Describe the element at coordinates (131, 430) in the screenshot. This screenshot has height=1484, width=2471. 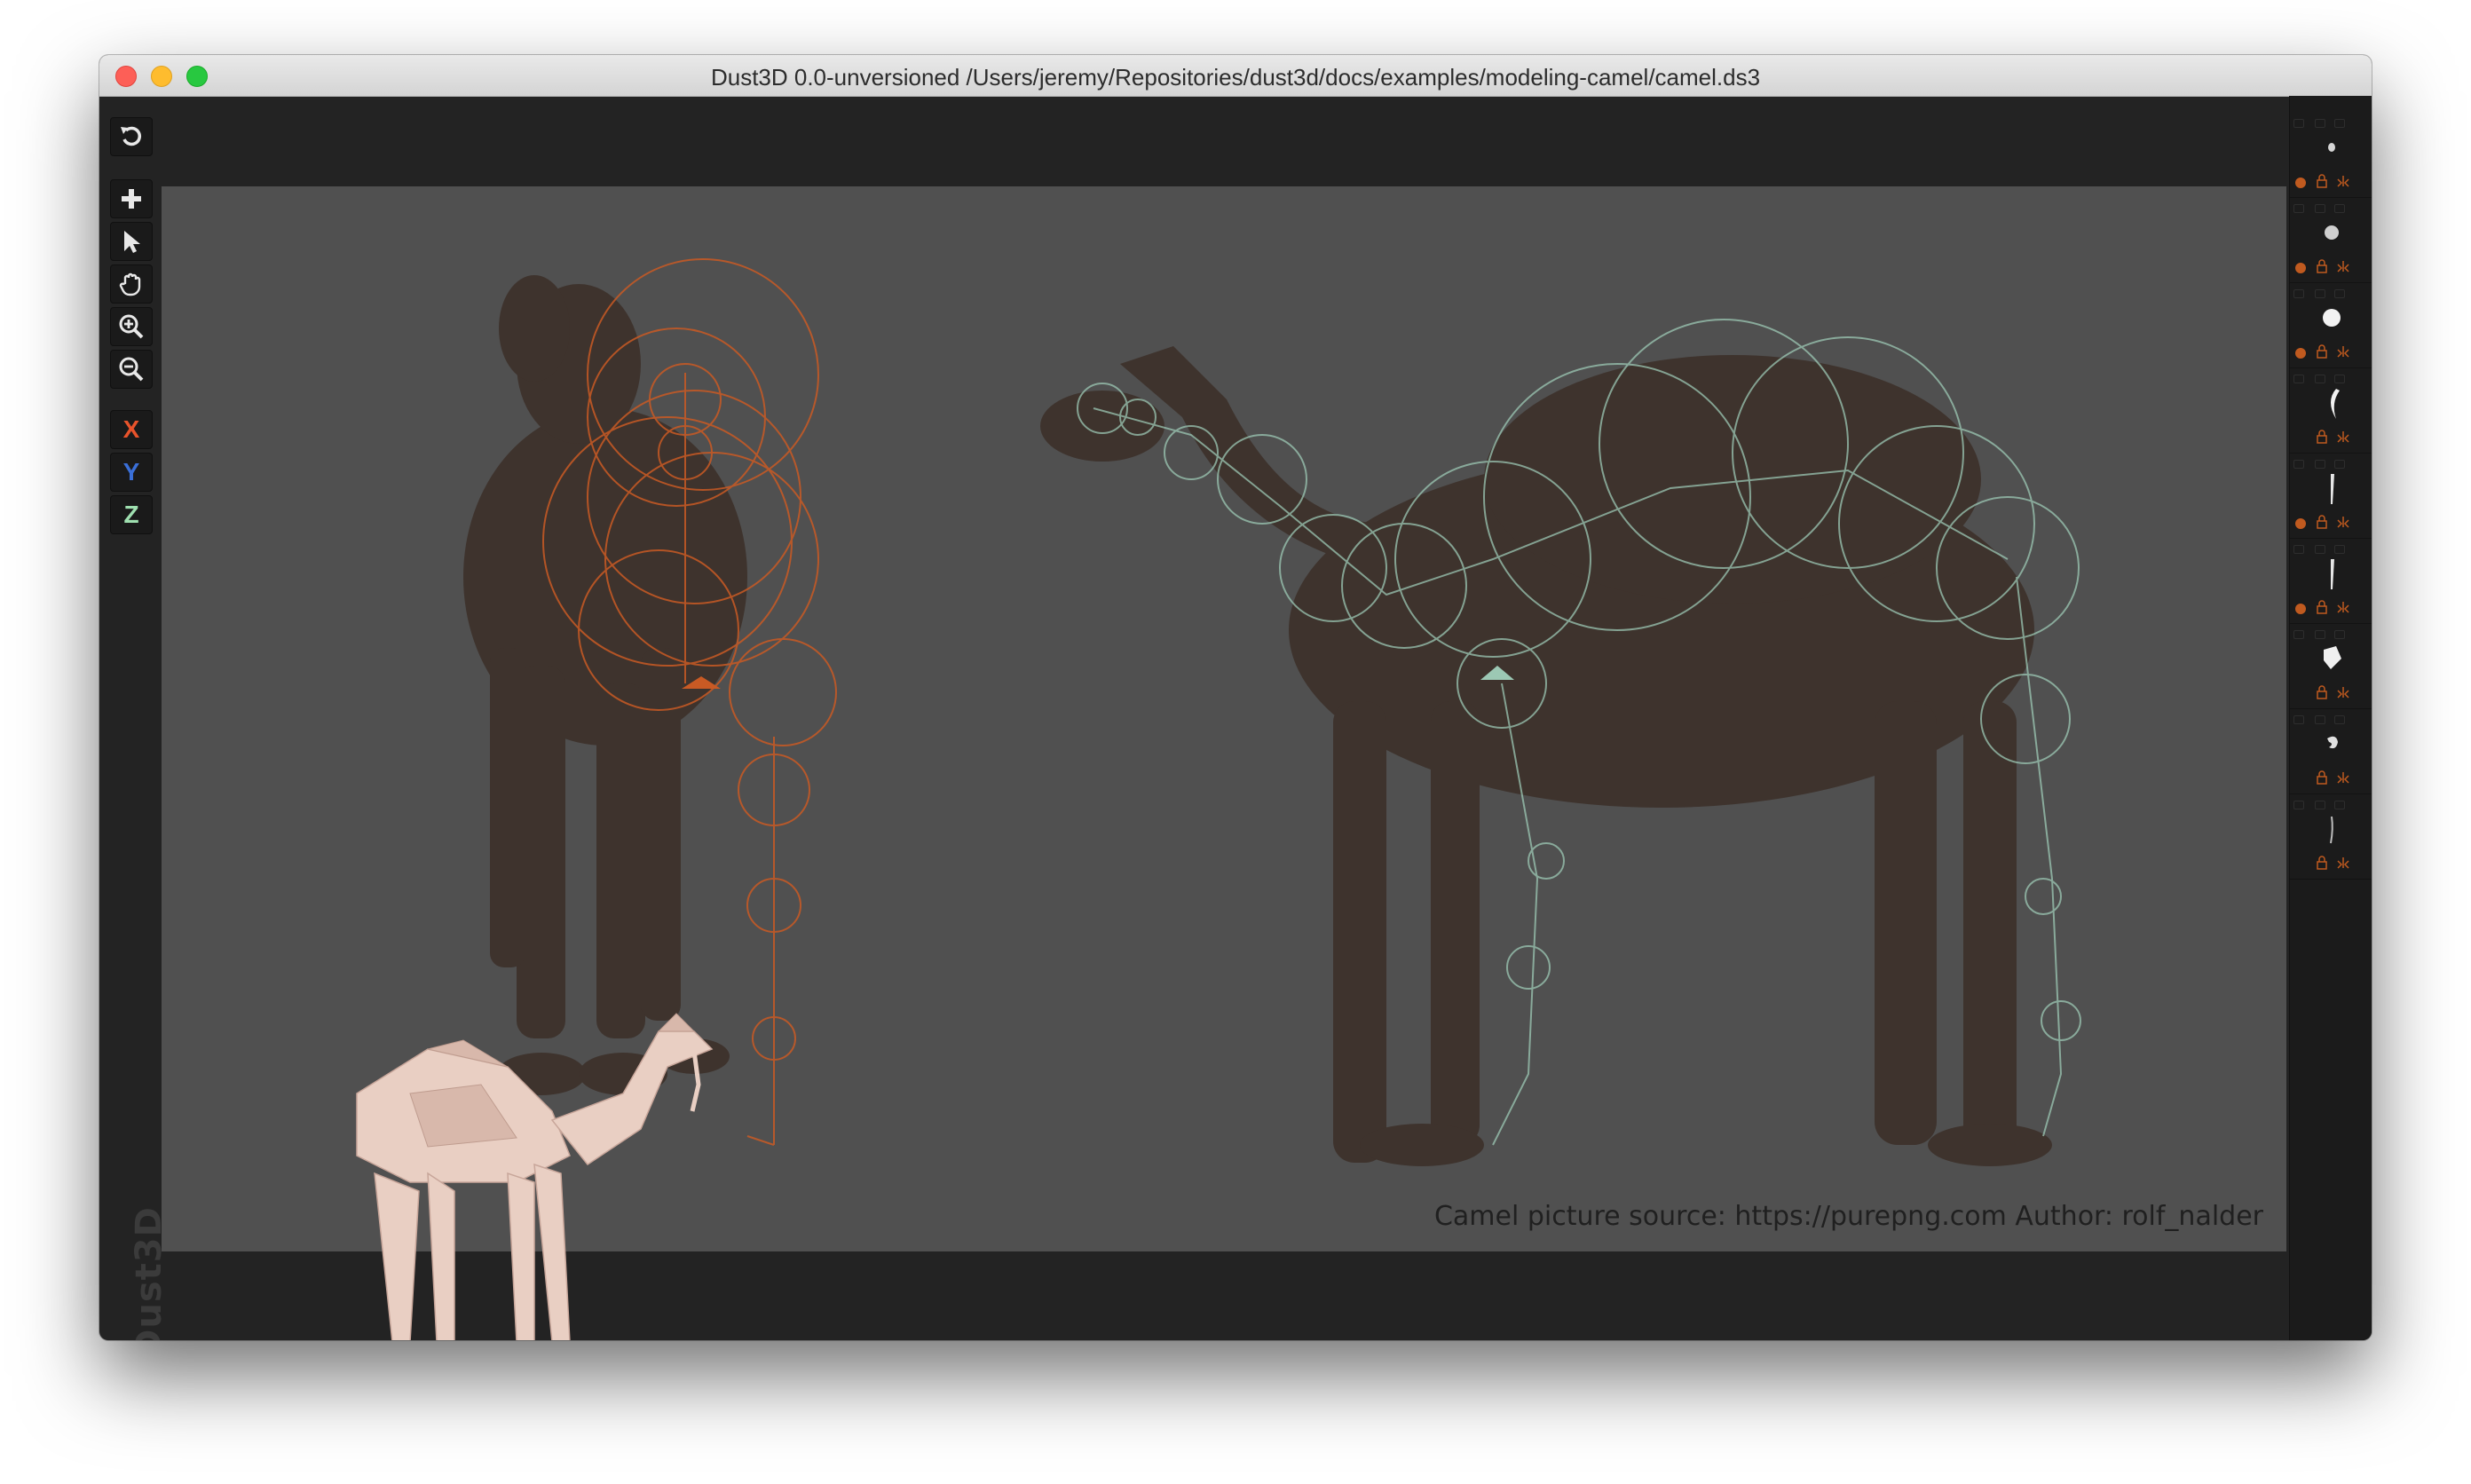
I see `x-axis-button: X` at that location.